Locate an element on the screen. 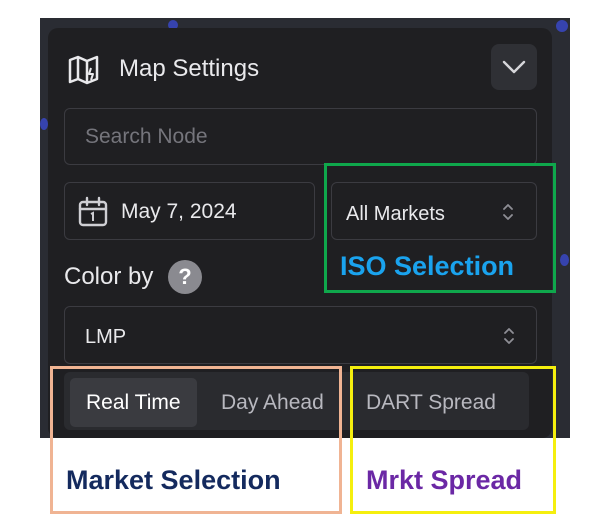  help-icon: ? is located at coordinates (185, 277).